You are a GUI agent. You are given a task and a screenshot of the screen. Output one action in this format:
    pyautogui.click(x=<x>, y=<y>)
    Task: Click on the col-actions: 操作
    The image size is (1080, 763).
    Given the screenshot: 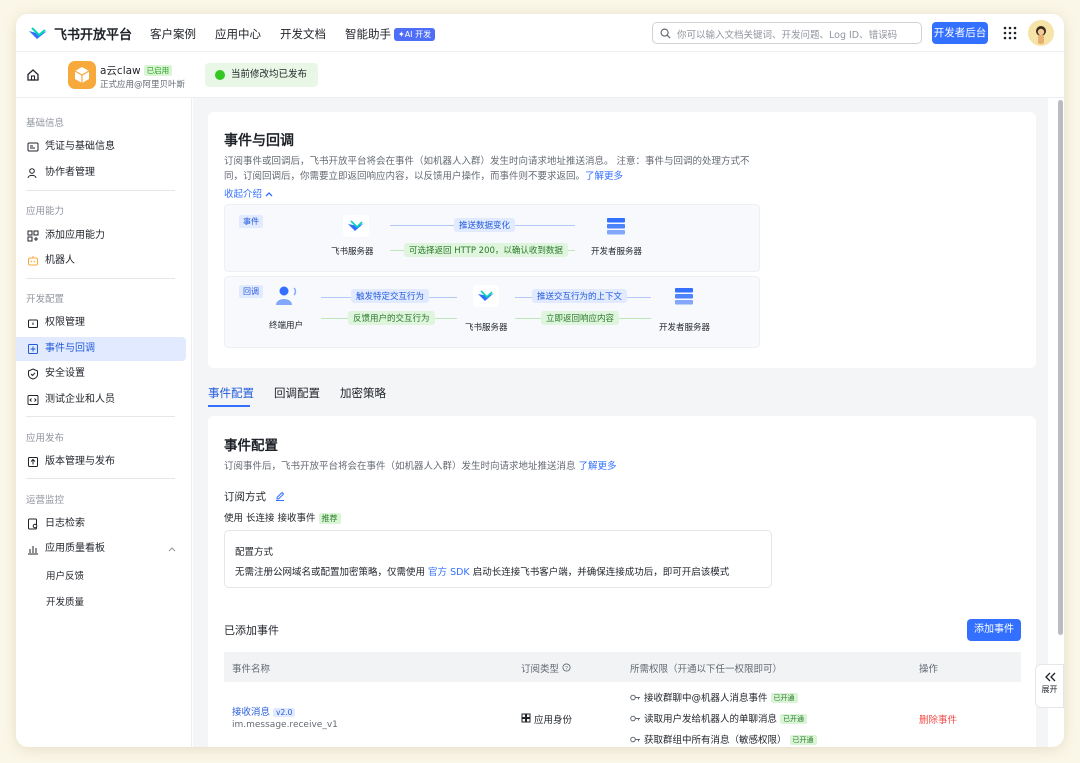 What is the action you would take?
    pyautogui.click(x=929, y=669)
    